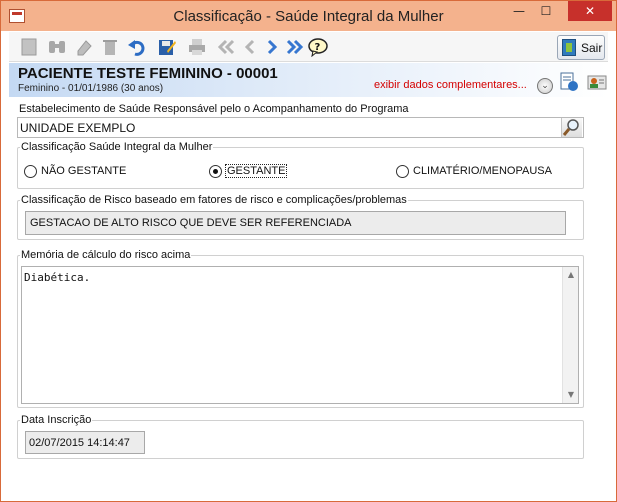  What do you see at coordinates (106, 255) in the screenshot?
I see `memory-legend: Memória de cálculo do risco acima` at bounding box center [106, 255].